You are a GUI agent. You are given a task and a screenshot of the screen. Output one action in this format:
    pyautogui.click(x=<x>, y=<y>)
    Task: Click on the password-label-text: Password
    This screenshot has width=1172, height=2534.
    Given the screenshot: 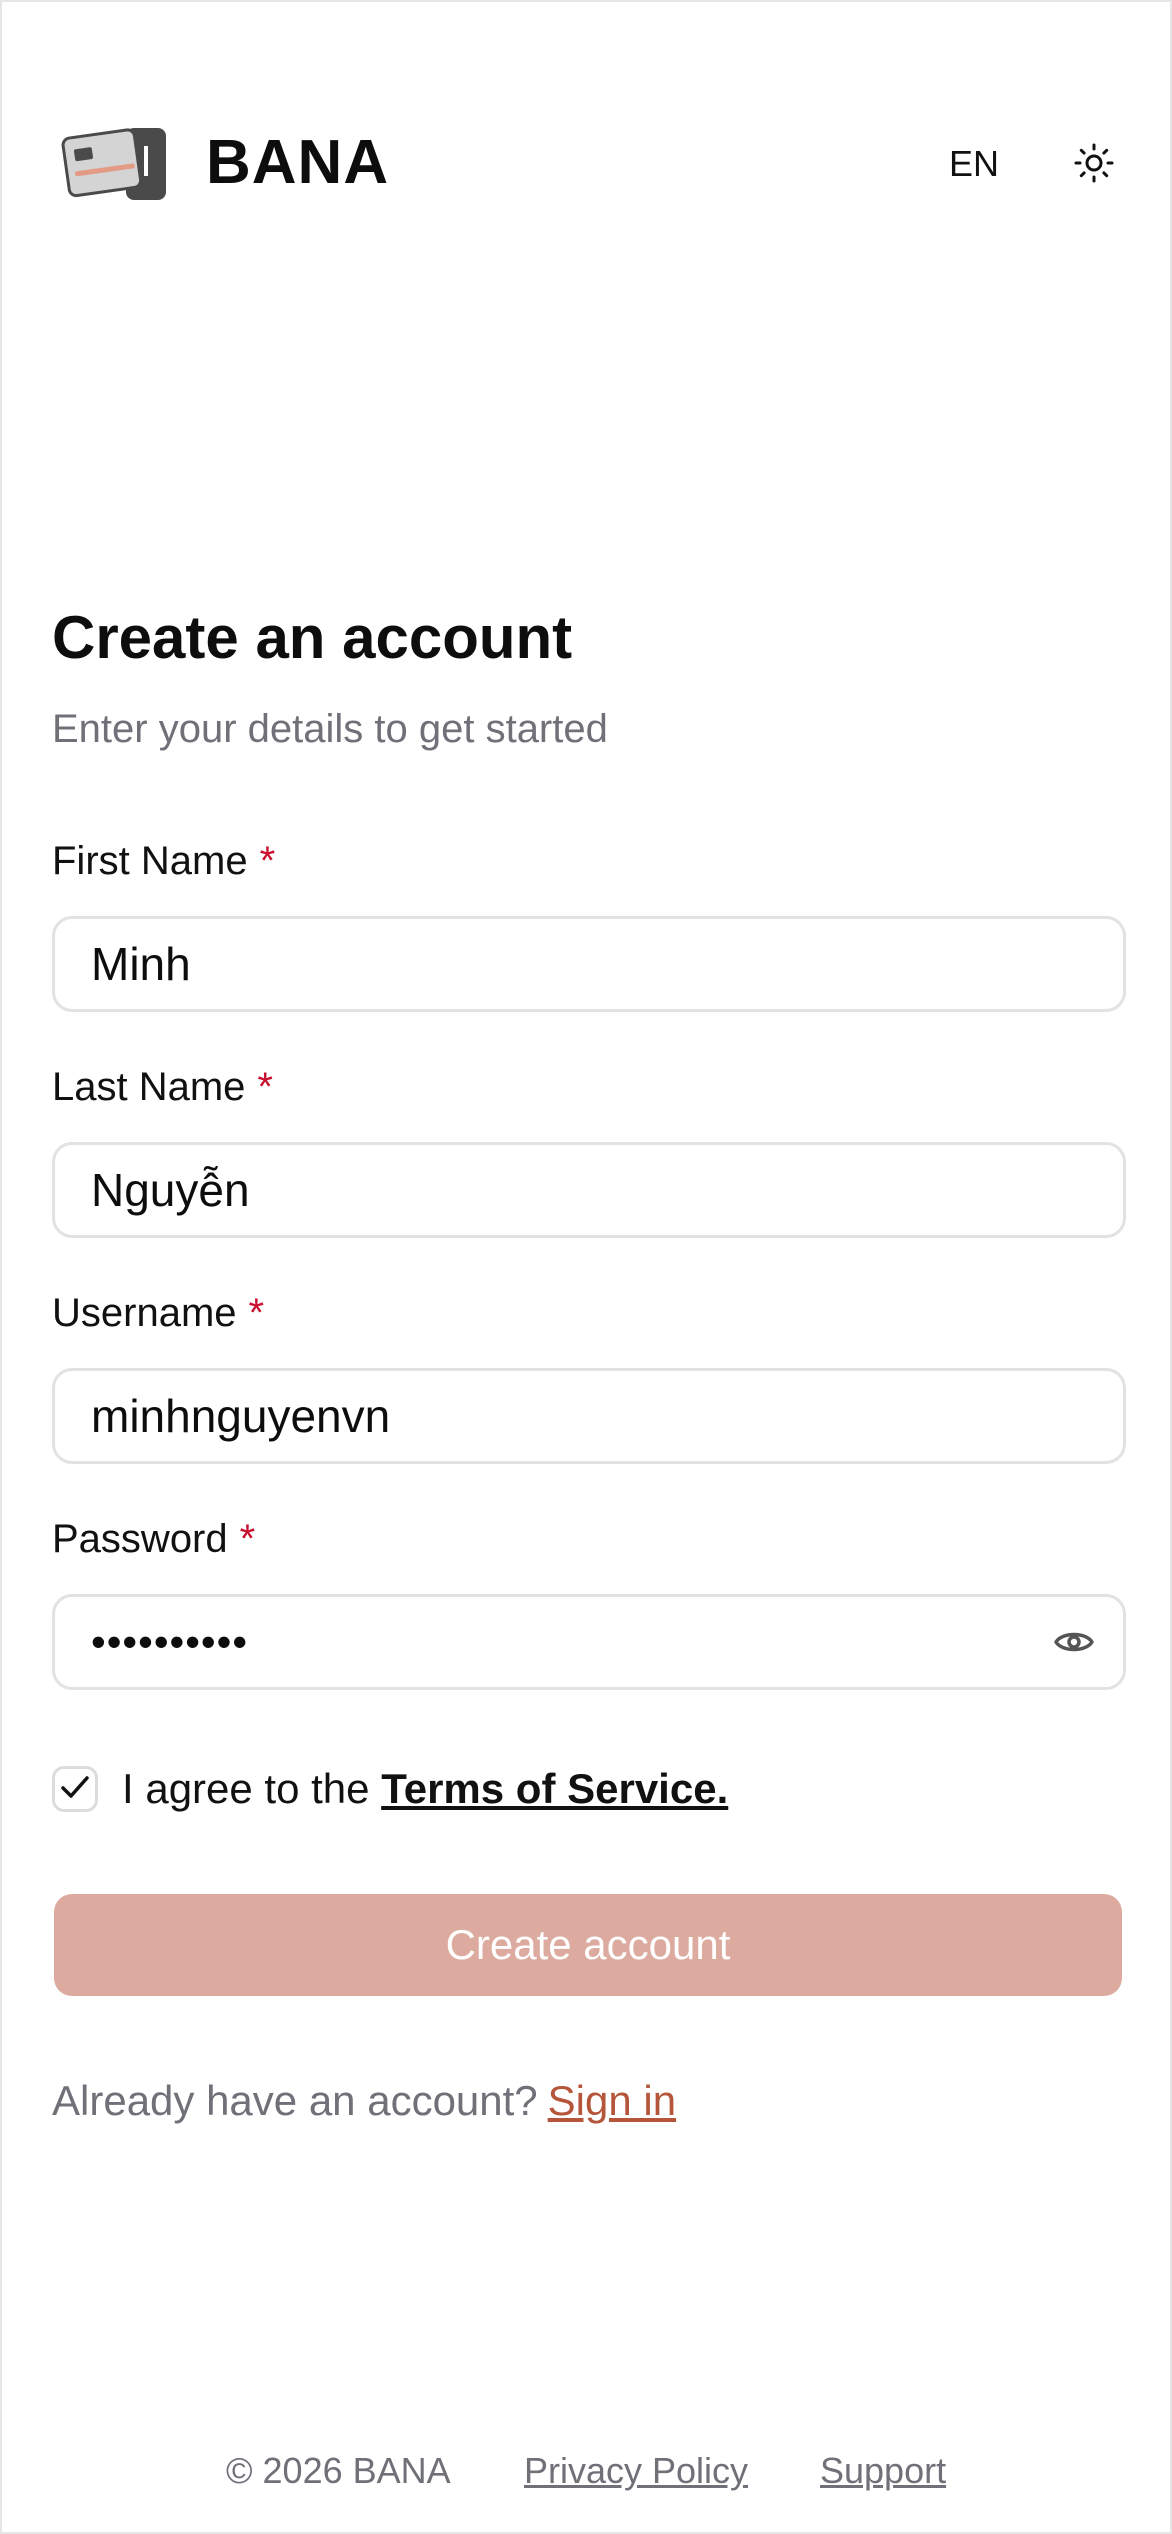 What is the action you would take?
    pyautogui.click(x=140, y=1539)
    